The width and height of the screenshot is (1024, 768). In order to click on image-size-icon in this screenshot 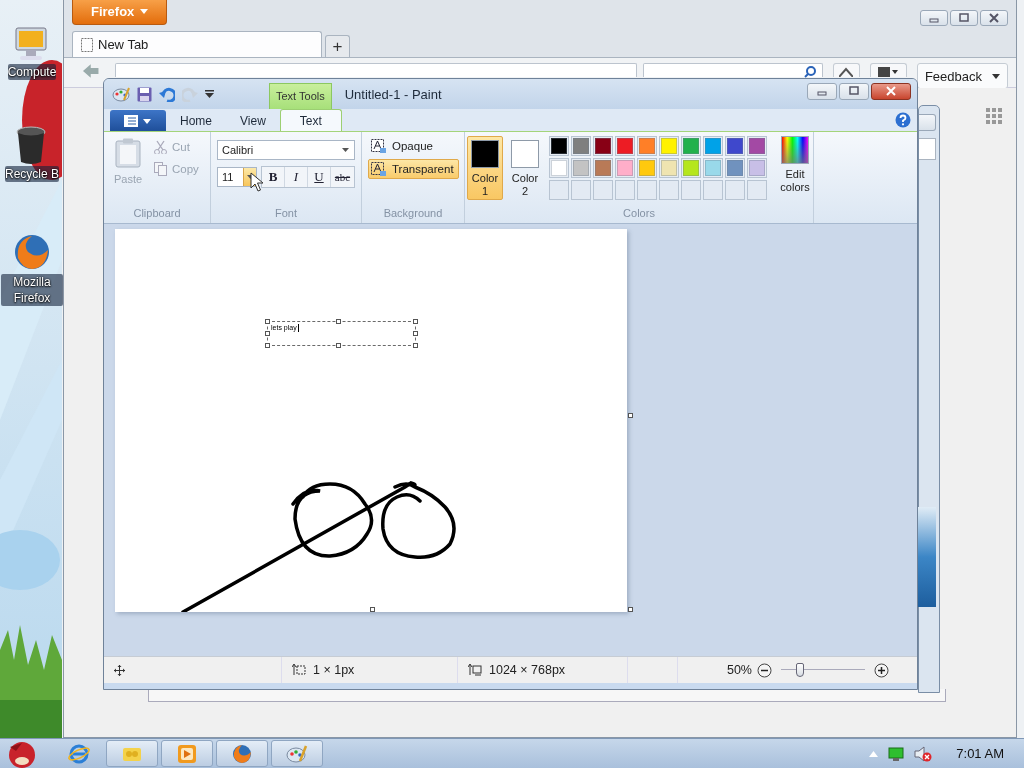, I will do `click(475, 670)`.